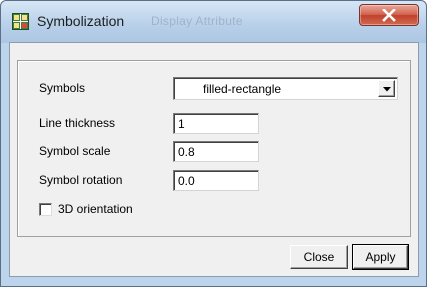  Describe the element at coordinates (216, 151) in the screenshot. I see `symbol-scale-input: 0.8` at that location.